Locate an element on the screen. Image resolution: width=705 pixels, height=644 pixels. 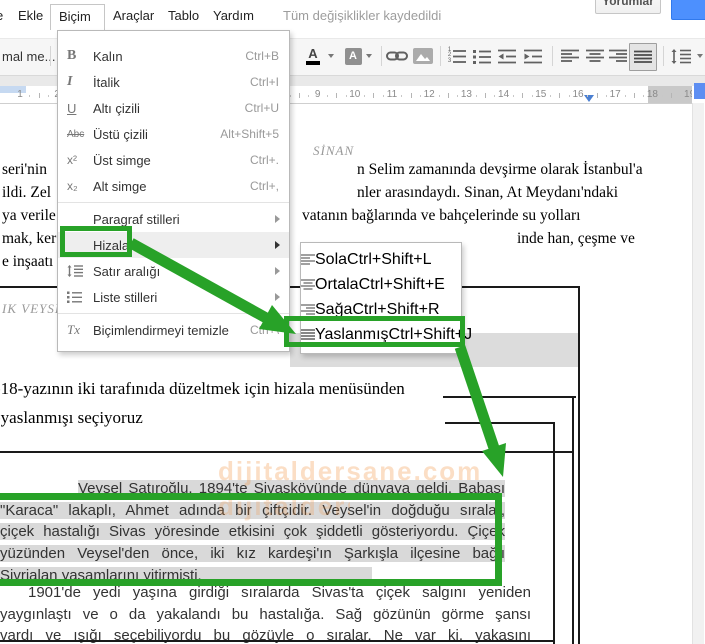
ruler-number: 13 is located at coordinates (466, 94).